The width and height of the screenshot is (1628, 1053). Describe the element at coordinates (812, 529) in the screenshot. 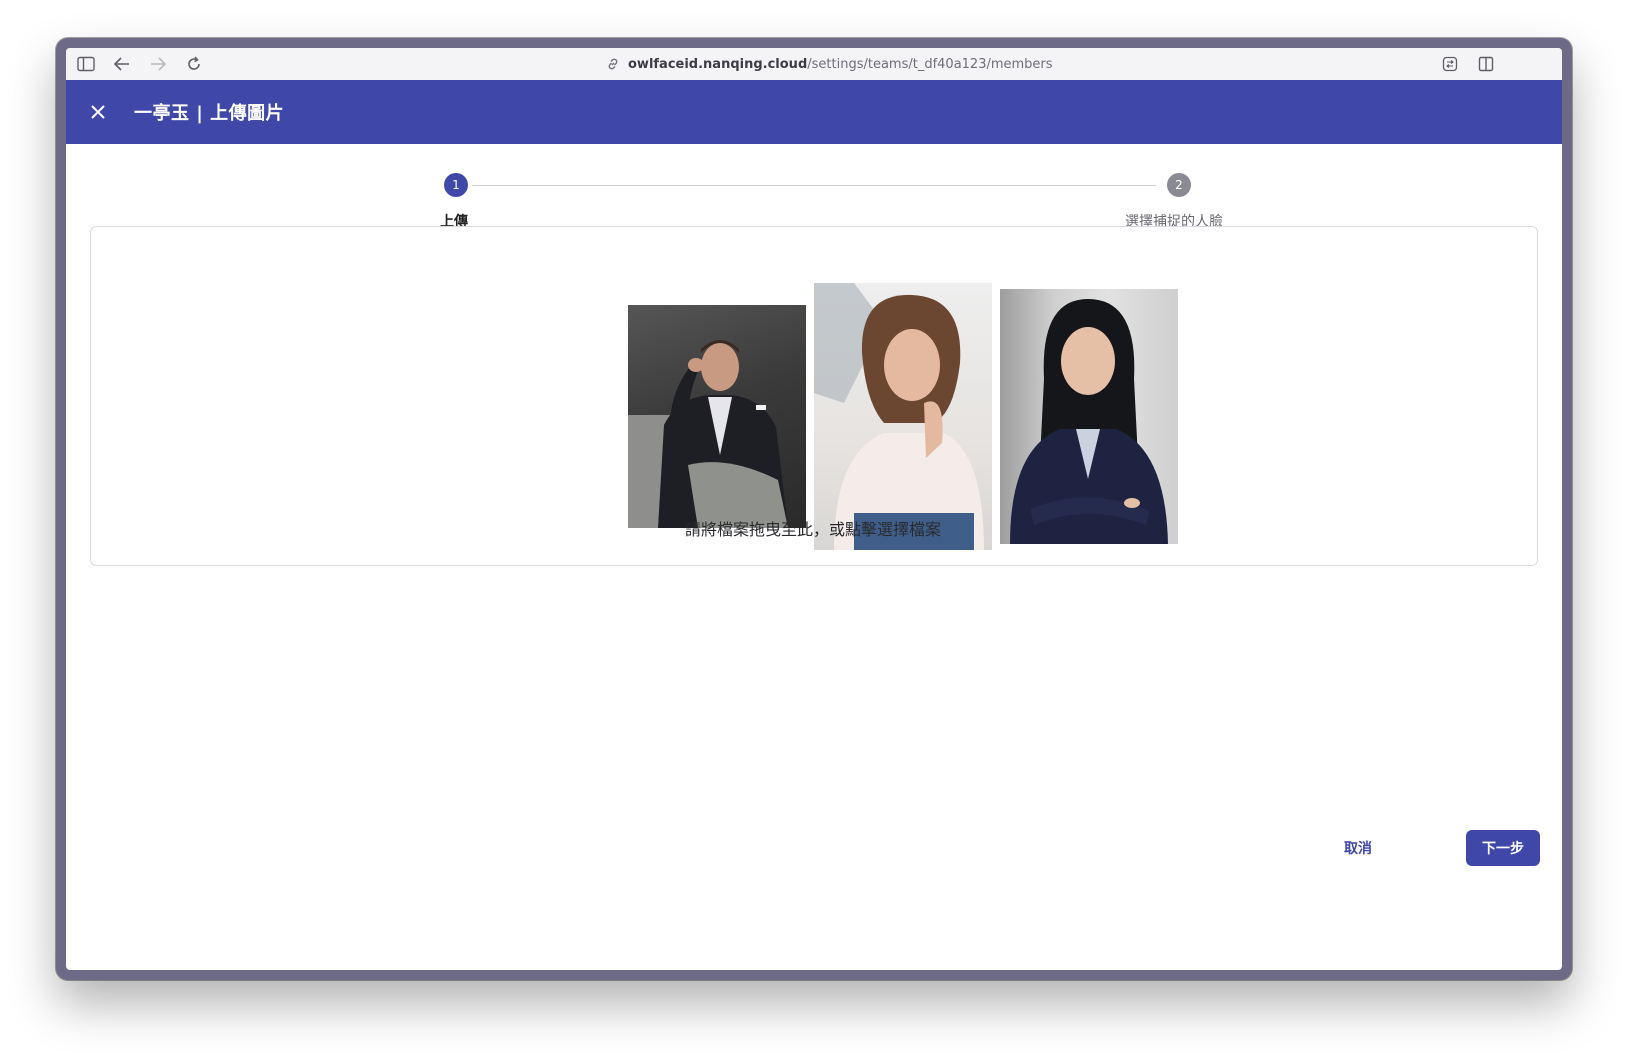

I see `dropzone-hint: 請將檔案拖曳至此，或點擊選擇檔案` at that location.